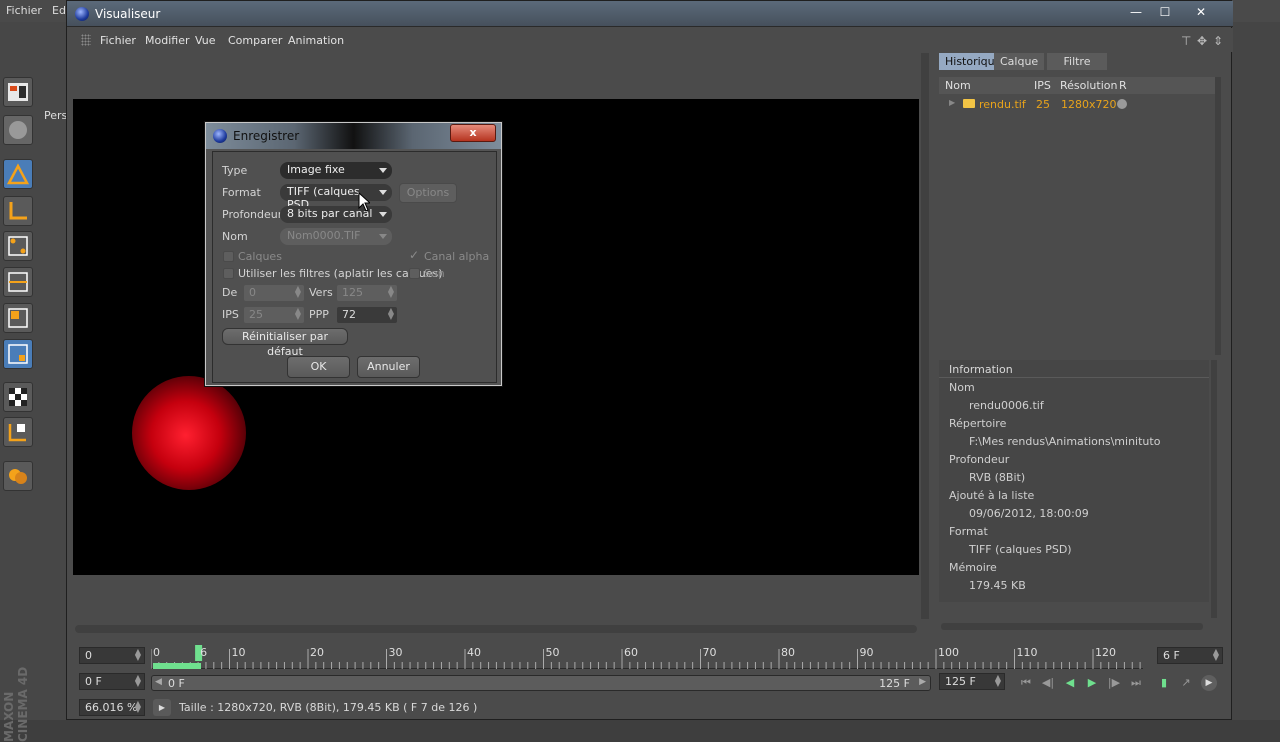 The image size is (1280, 742). I want to click on cancel-button: Annuler, so click(388, 367).